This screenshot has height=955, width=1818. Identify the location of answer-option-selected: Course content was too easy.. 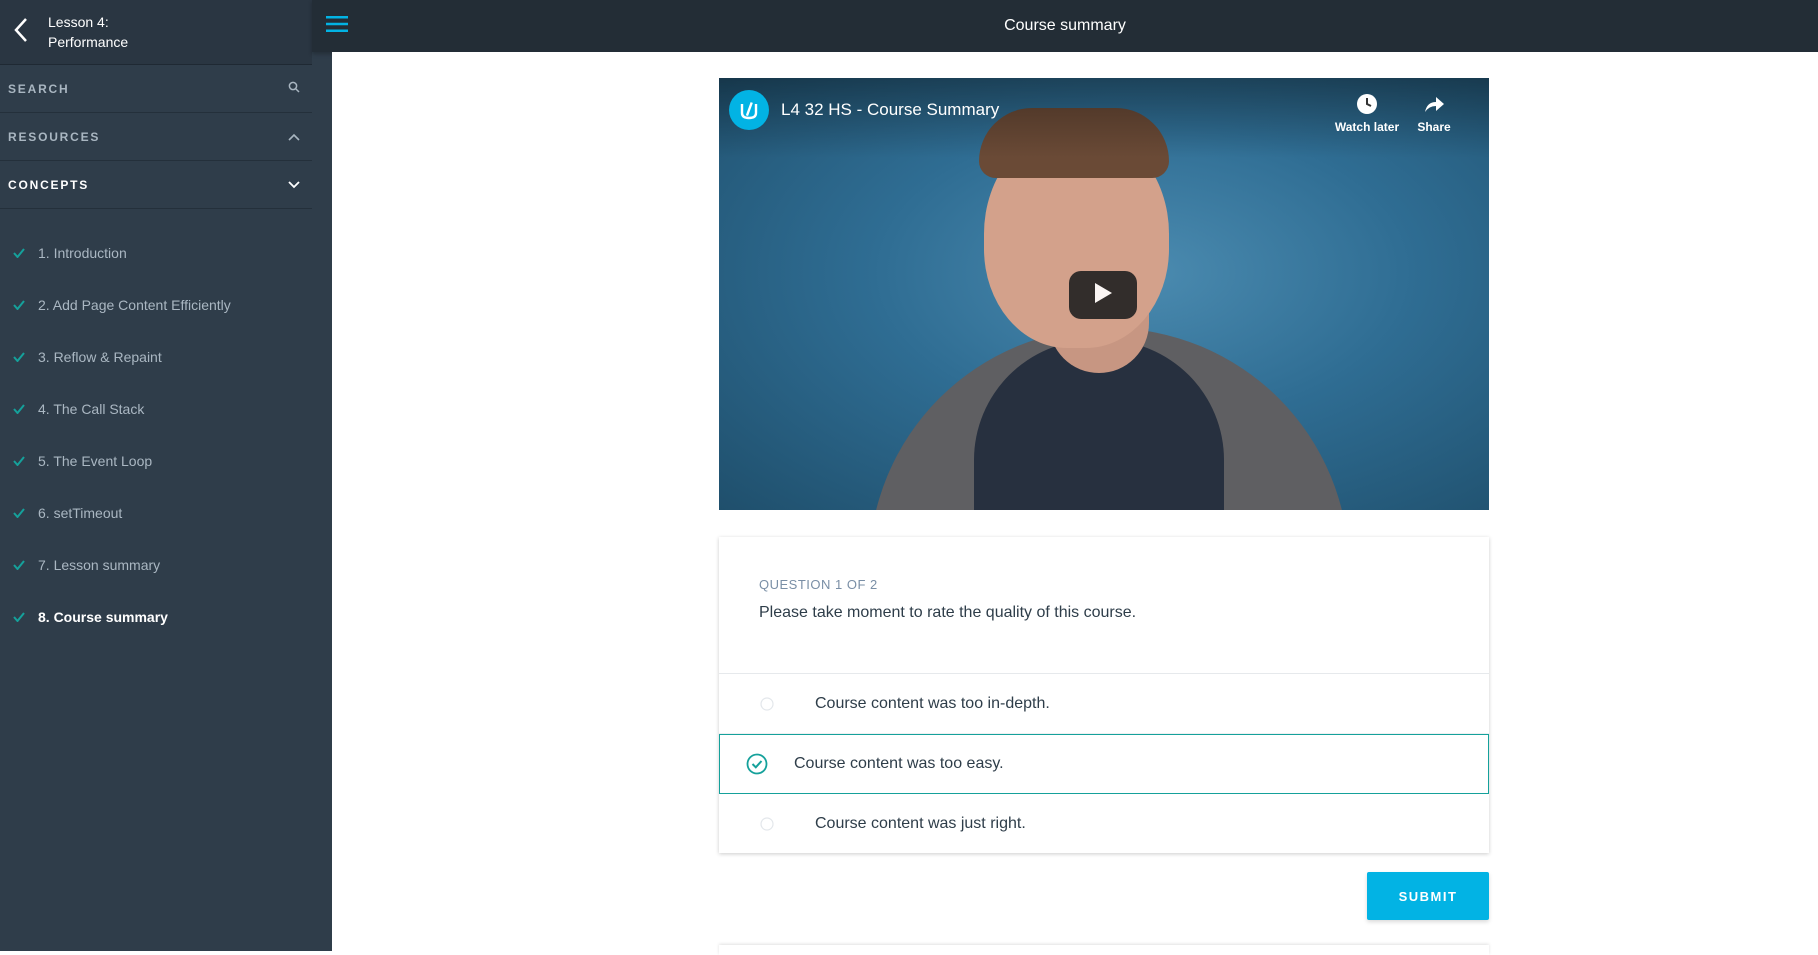
(1104, 764).